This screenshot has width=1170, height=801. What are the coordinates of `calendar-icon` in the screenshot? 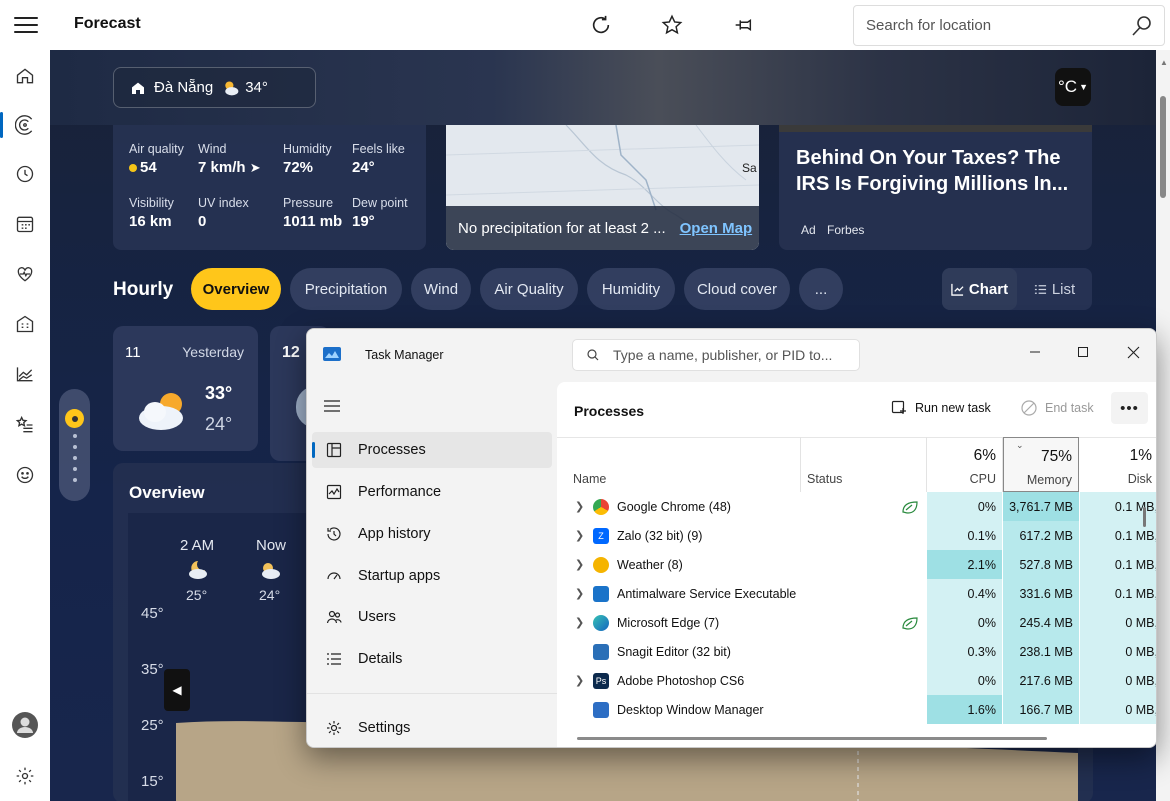 It's located at (25, 224).